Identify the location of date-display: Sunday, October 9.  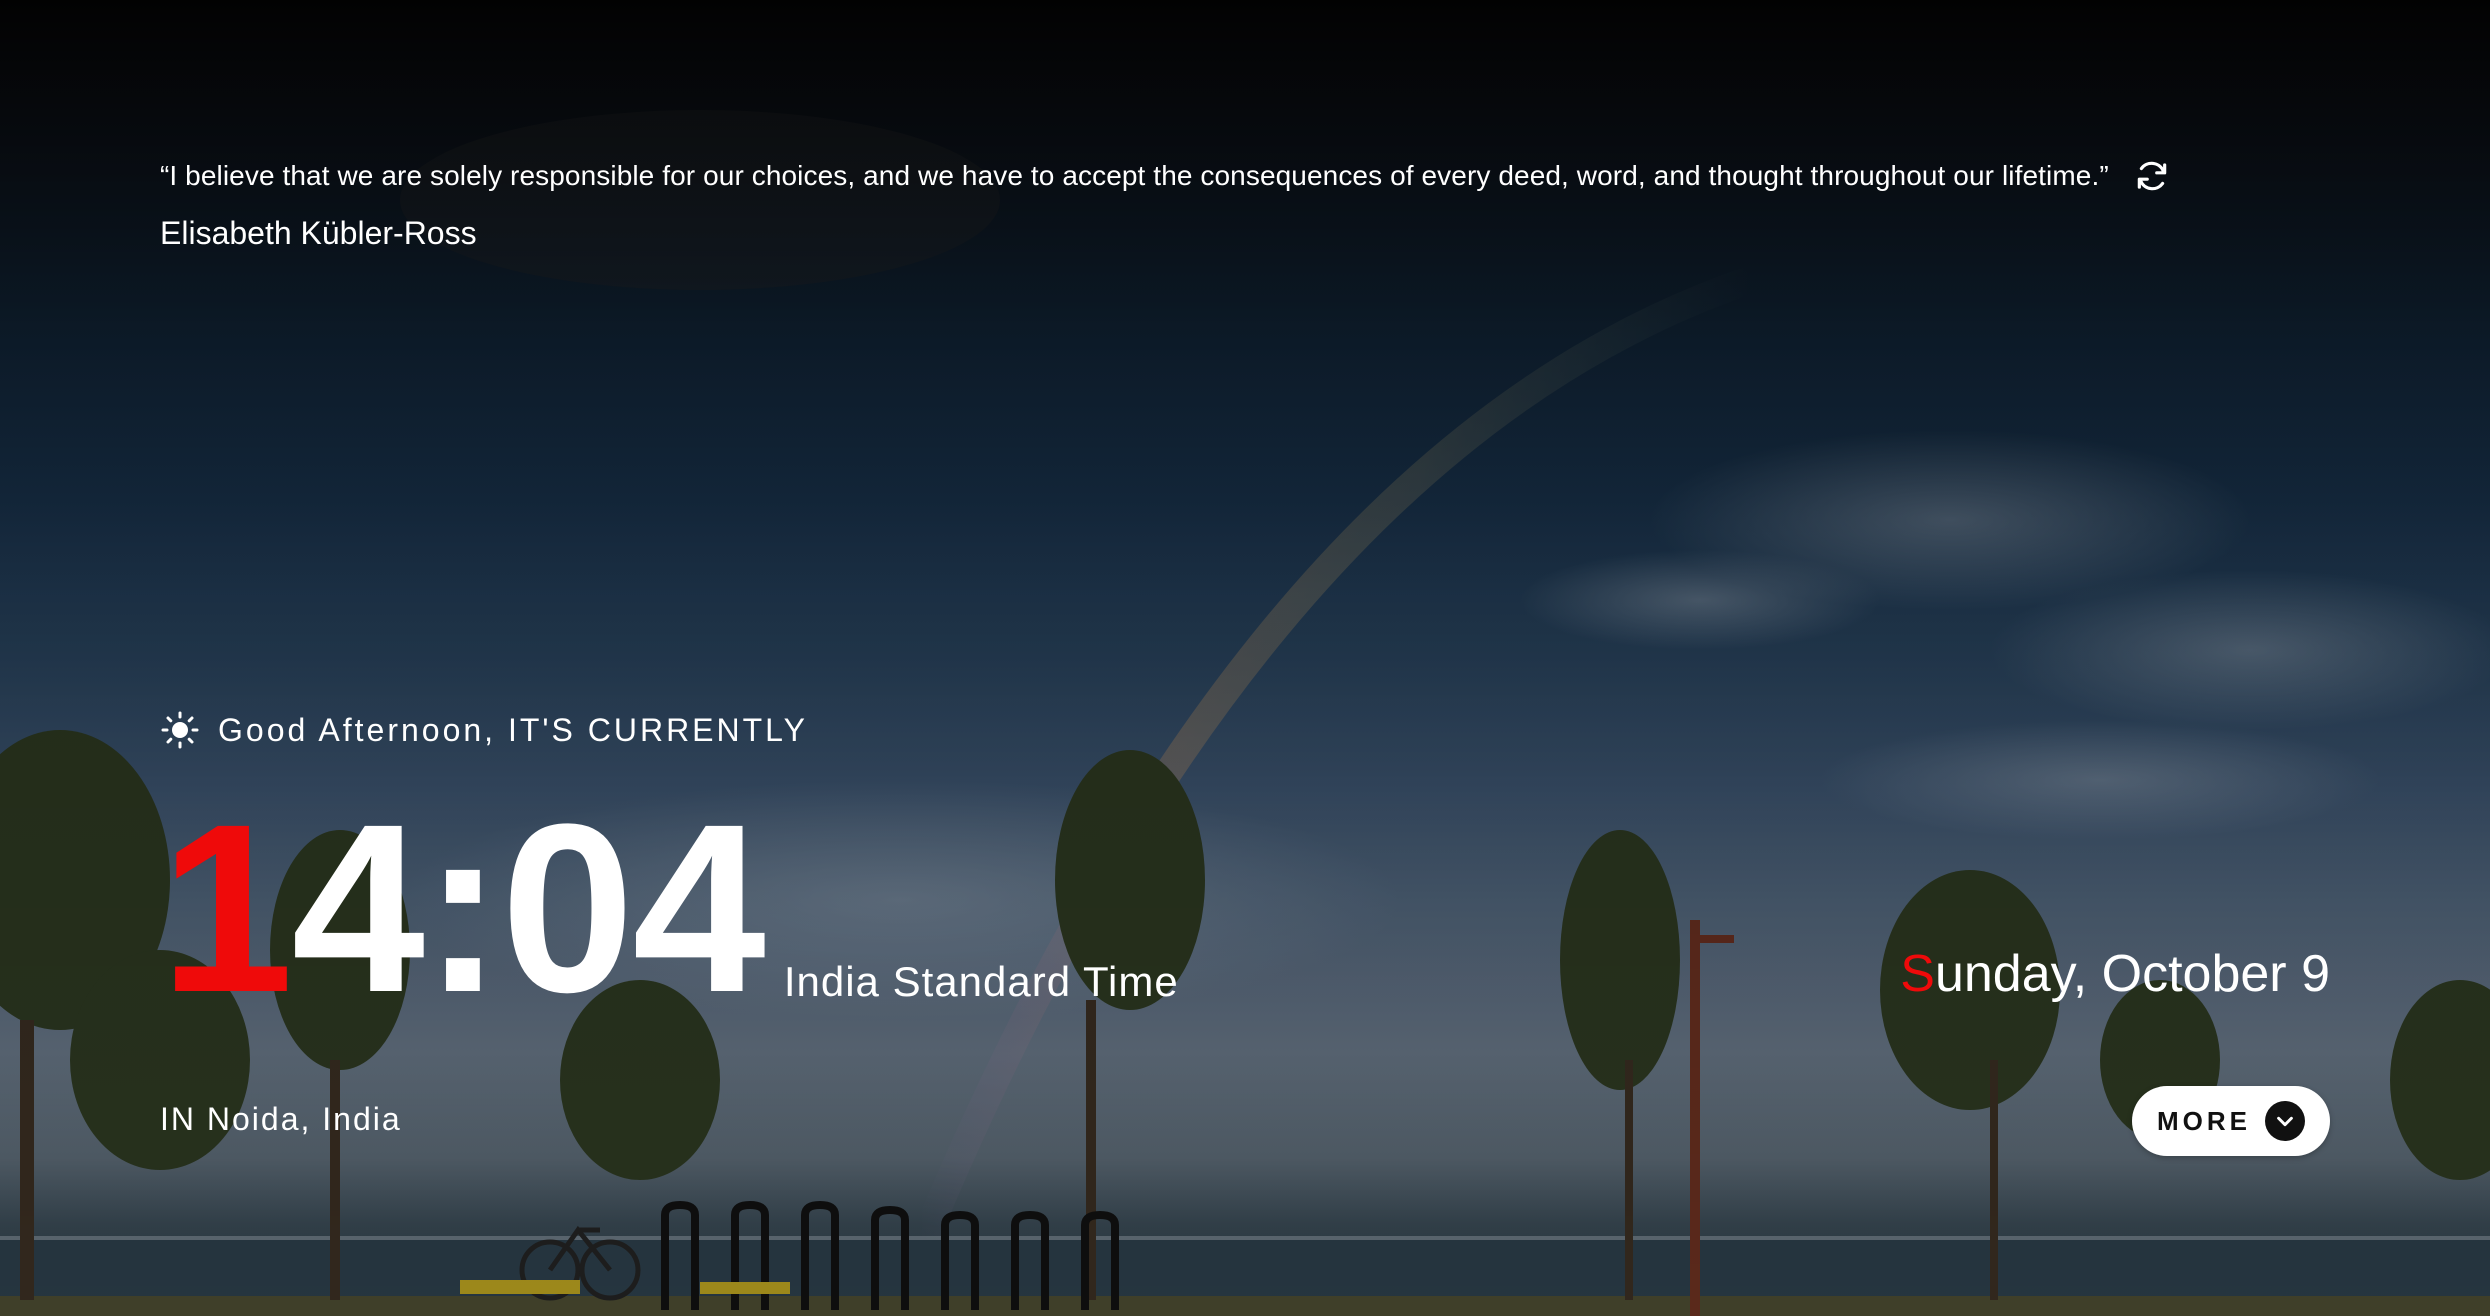
(2115, 974).